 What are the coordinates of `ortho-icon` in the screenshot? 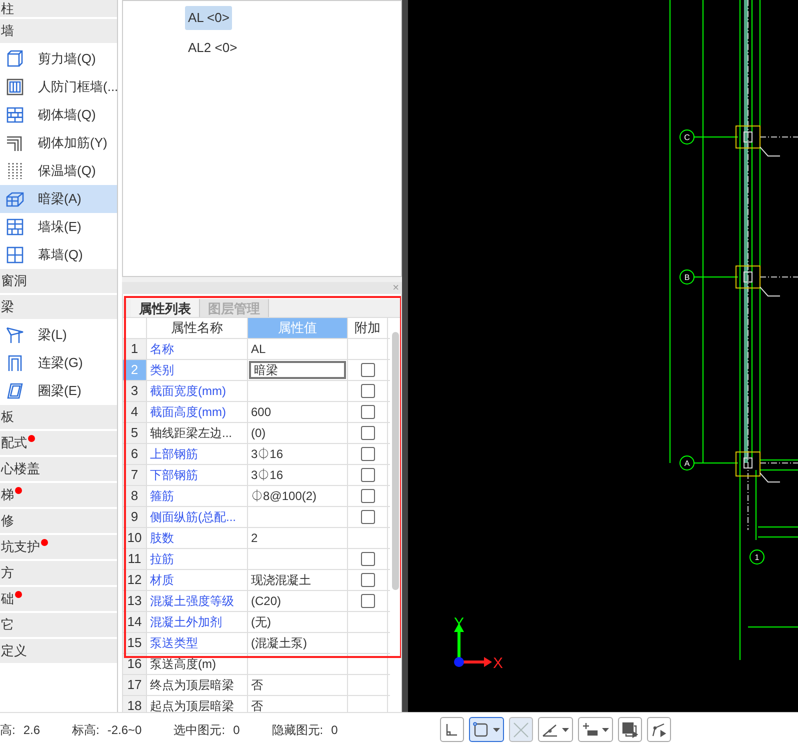 It's located at (452, 730).